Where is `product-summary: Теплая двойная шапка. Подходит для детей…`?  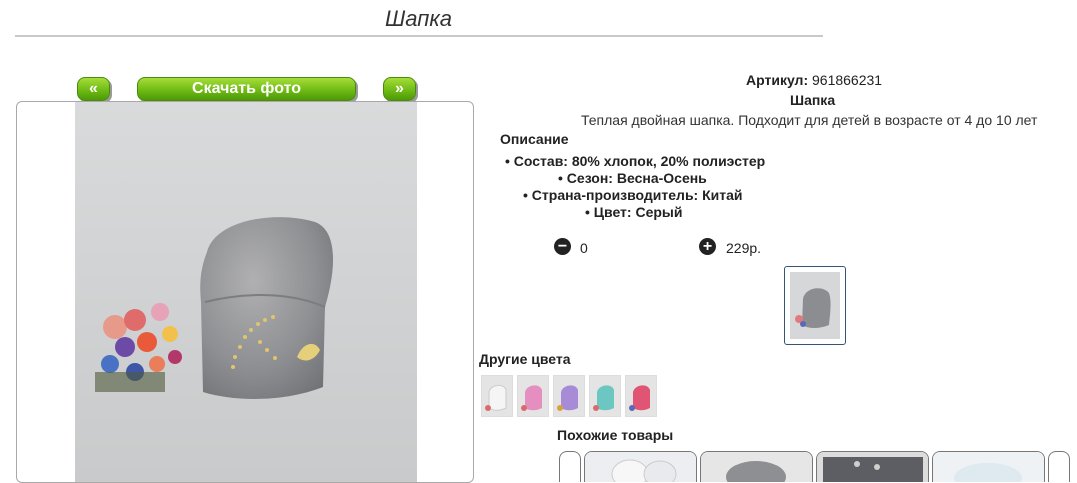 product-summary: Теплая двойная шапка. Подходит для детей… is located at coordinates (809, 120).